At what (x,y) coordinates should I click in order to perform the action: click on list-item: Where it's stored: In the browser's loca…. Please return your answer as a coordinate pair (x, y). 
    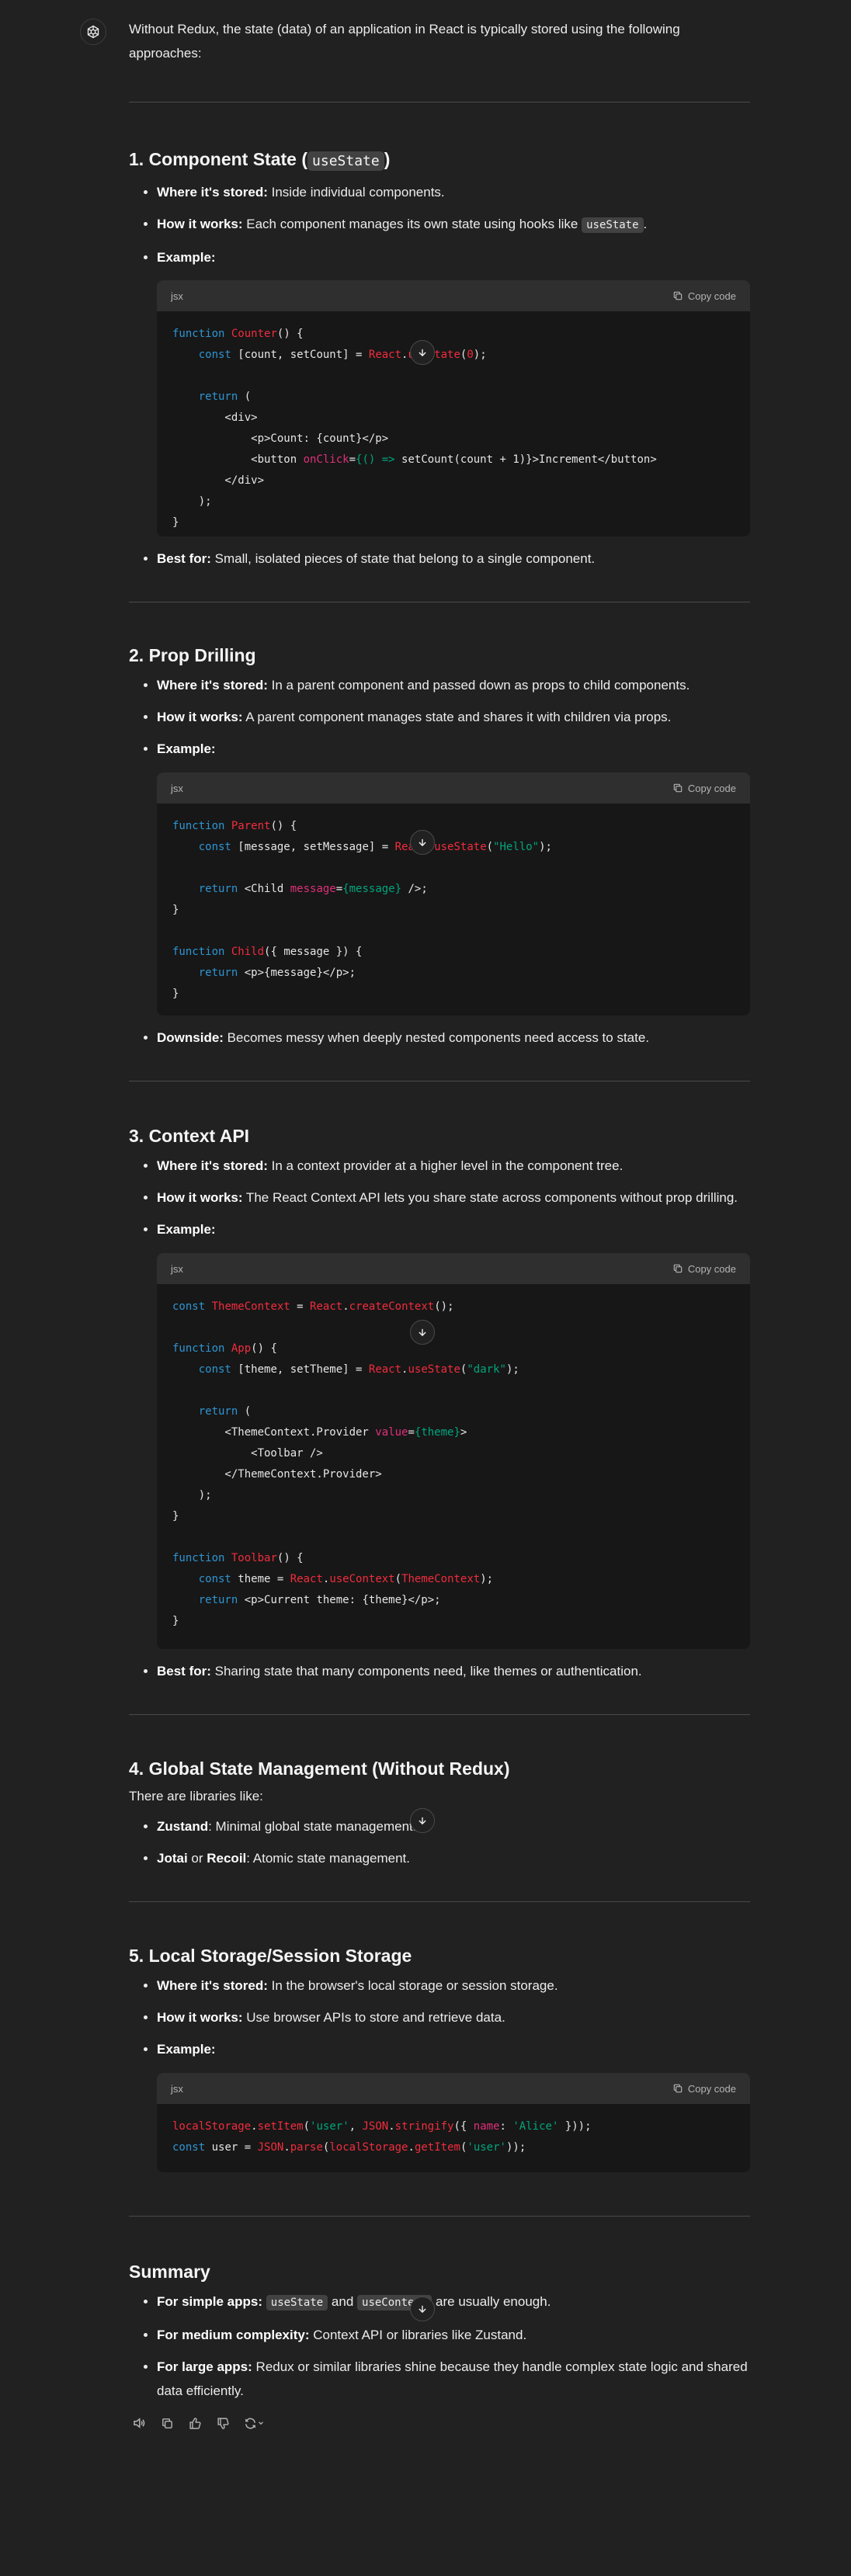
    Looking at the image, I should click on (453, 1986).